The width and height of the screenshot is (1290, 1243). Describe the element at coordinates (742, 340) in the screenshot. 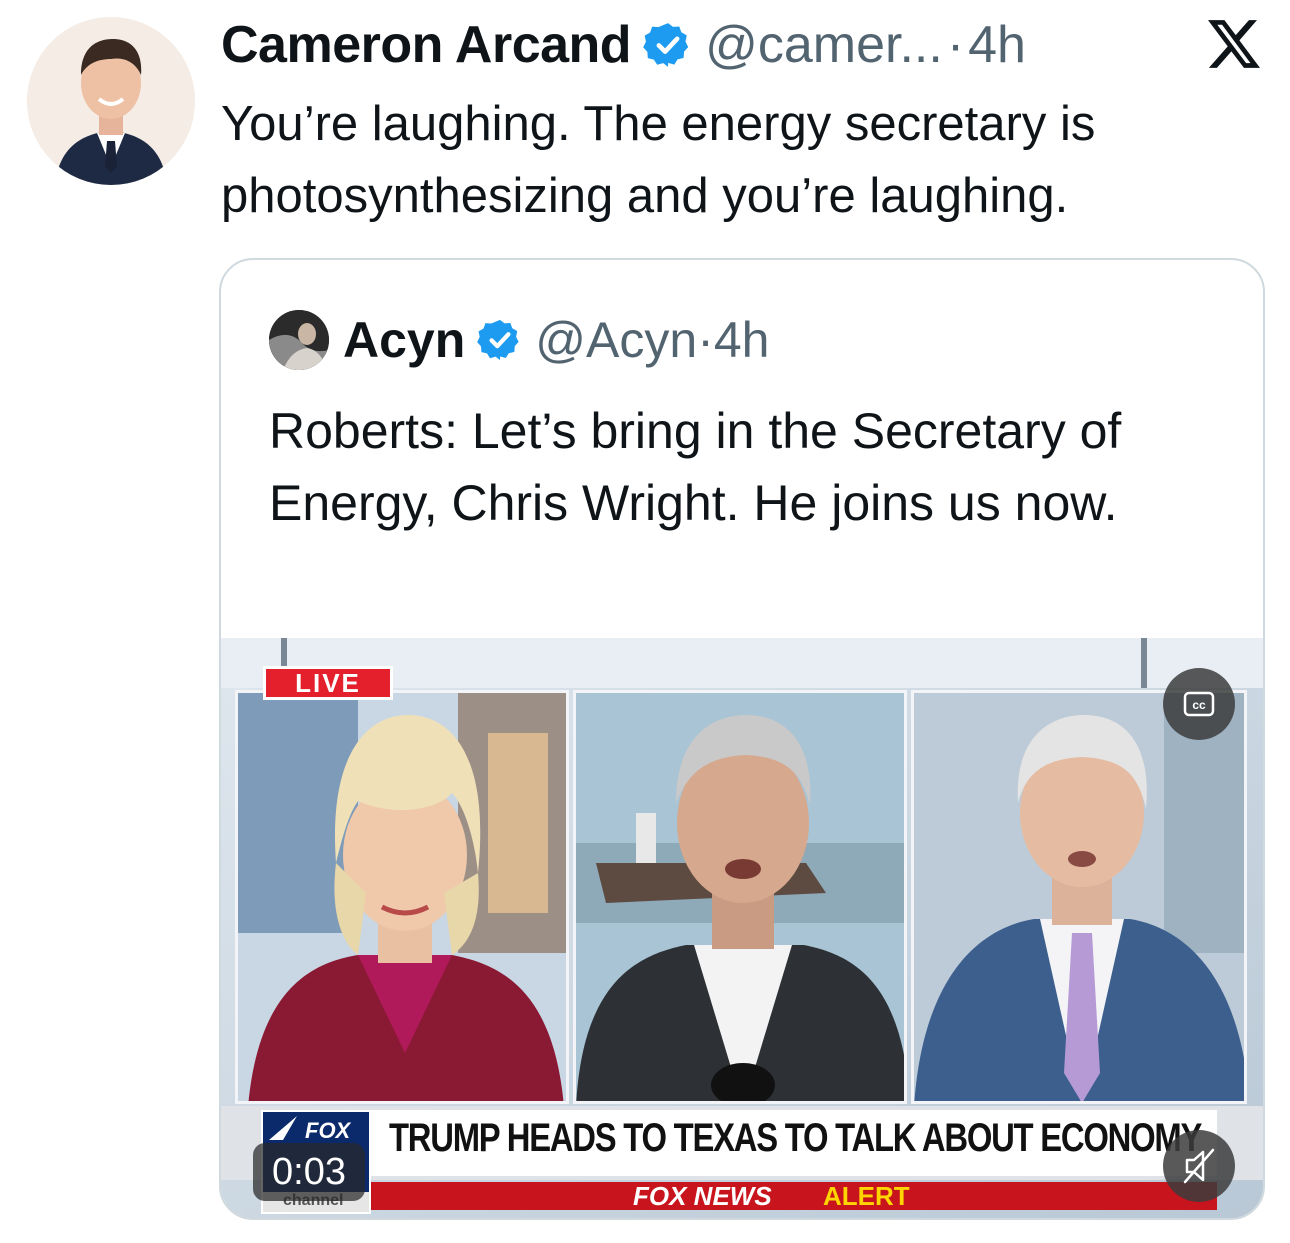

I see `quoted-post-time: 4h` at that location.